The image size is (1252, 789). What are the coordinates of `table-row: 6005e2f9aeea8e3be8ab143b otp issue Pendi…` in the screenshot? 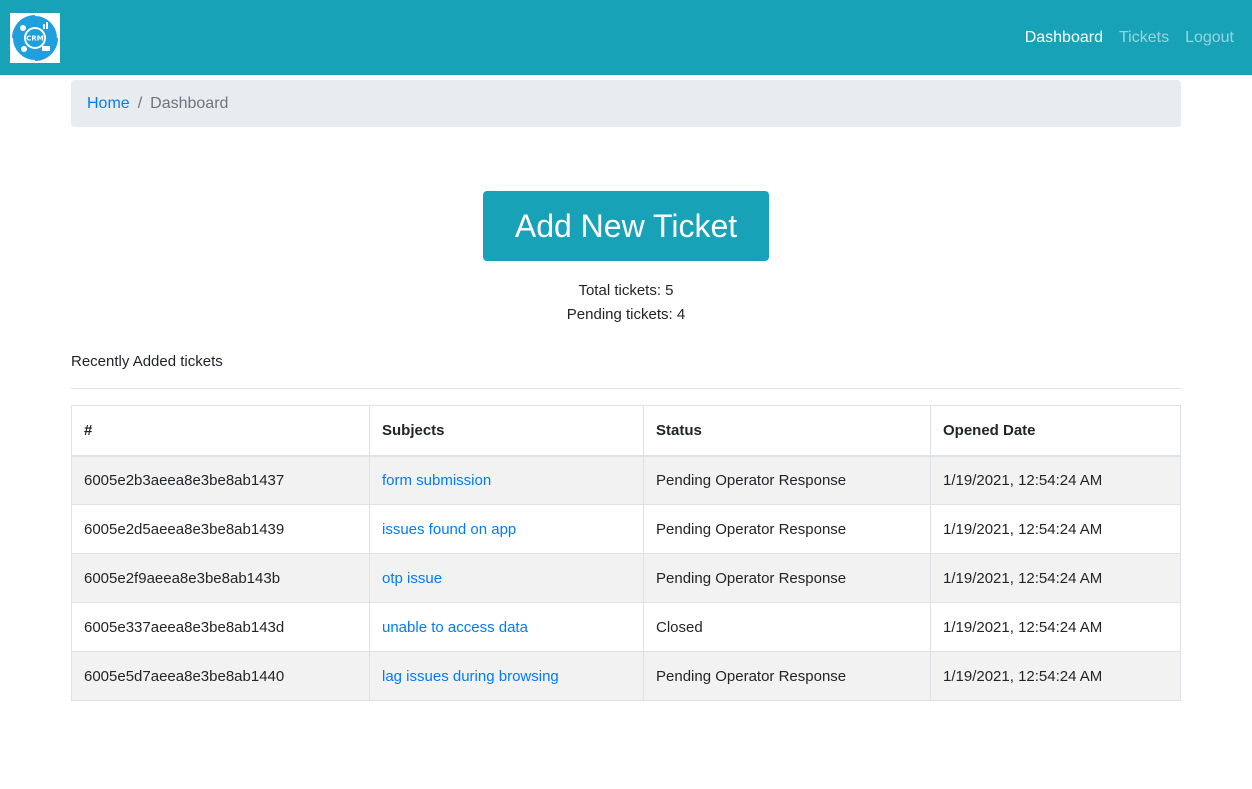 It's located at (626, 578).